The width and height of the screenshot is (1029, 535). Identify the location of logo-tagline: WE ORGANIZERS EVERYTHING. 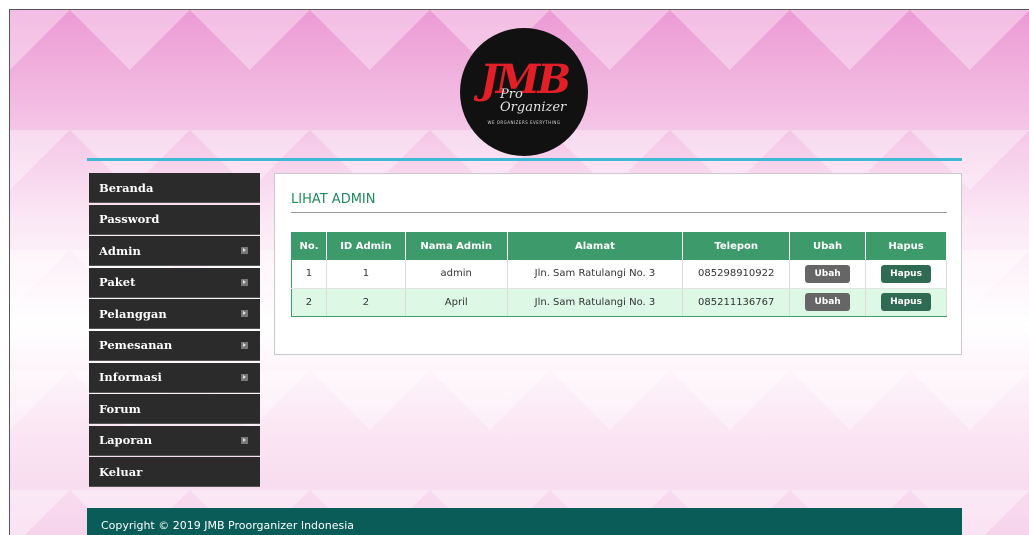
(524, 122).